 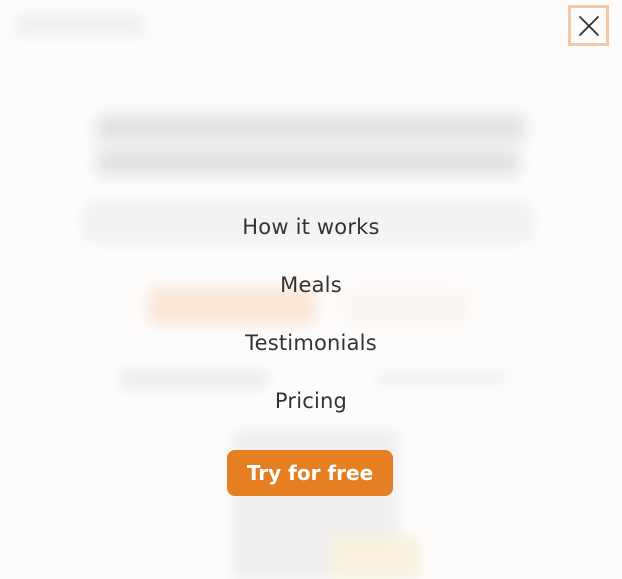 I want to click on nav-link-pricing: Pricing, so click(x=311, y=401).